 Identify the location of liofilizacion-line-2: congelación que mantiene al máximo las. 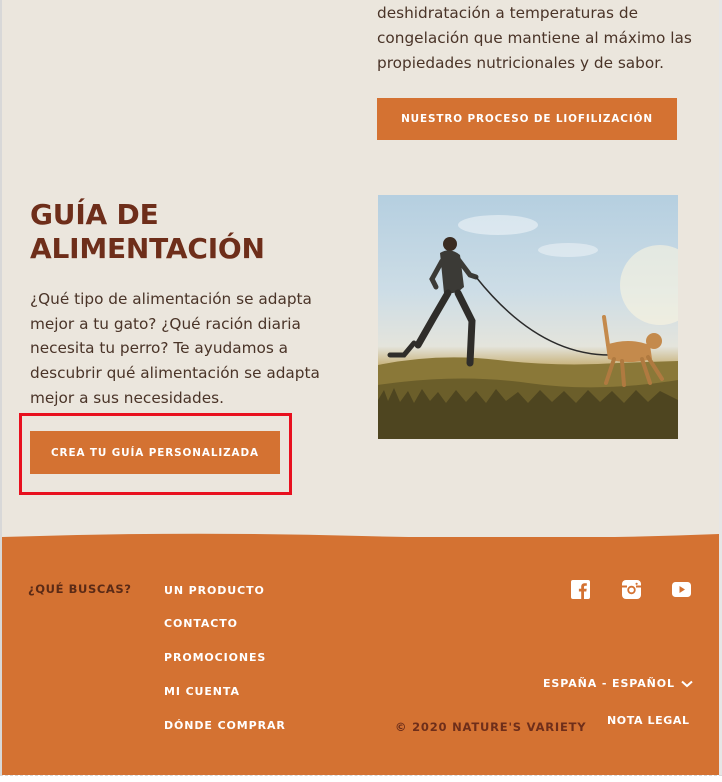
(534, 38).